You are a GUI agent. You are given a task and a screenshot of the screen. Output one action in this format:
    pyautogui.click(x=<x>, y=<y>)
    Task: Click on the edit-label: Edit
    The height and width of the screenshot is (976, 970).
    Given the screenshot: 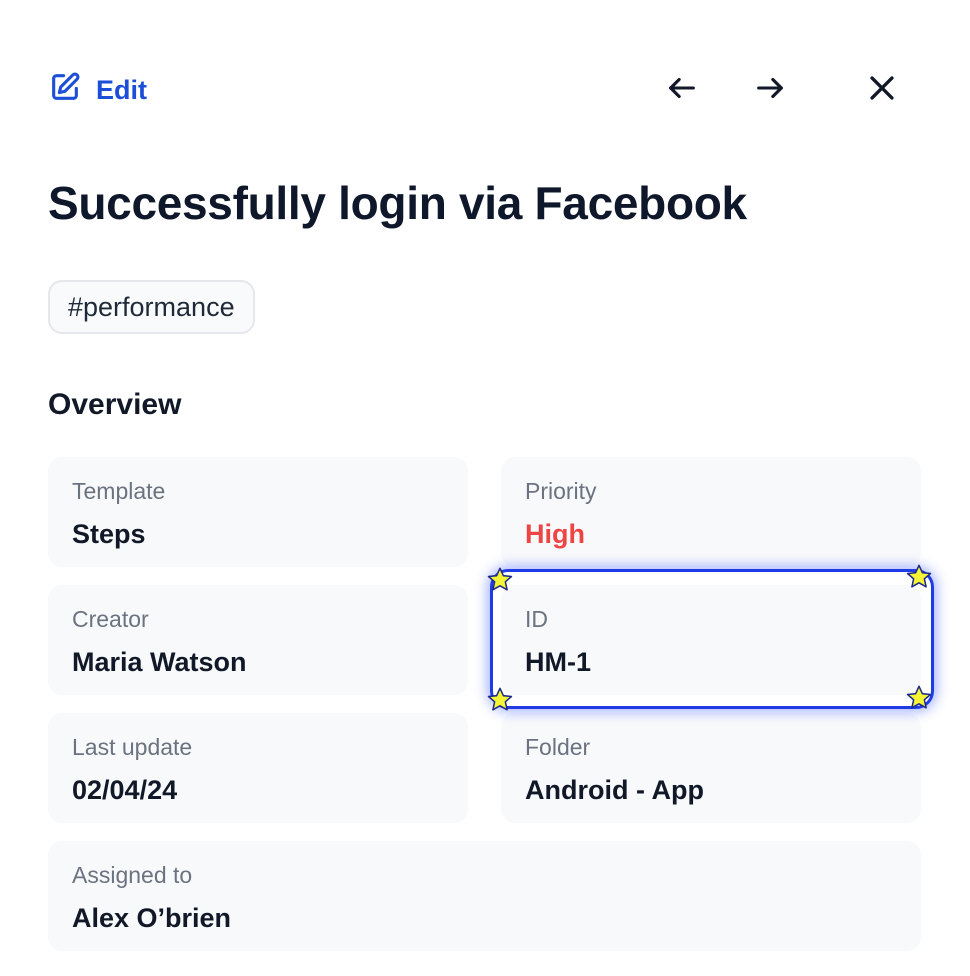 What is the action you would take?
    pyautogui.click(x=121, y=90)
    